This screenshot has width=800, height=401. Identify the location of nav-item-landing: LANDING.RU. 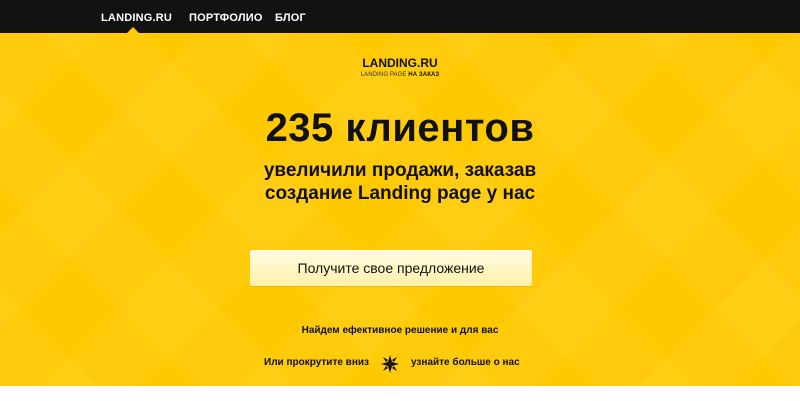
(136, 18).